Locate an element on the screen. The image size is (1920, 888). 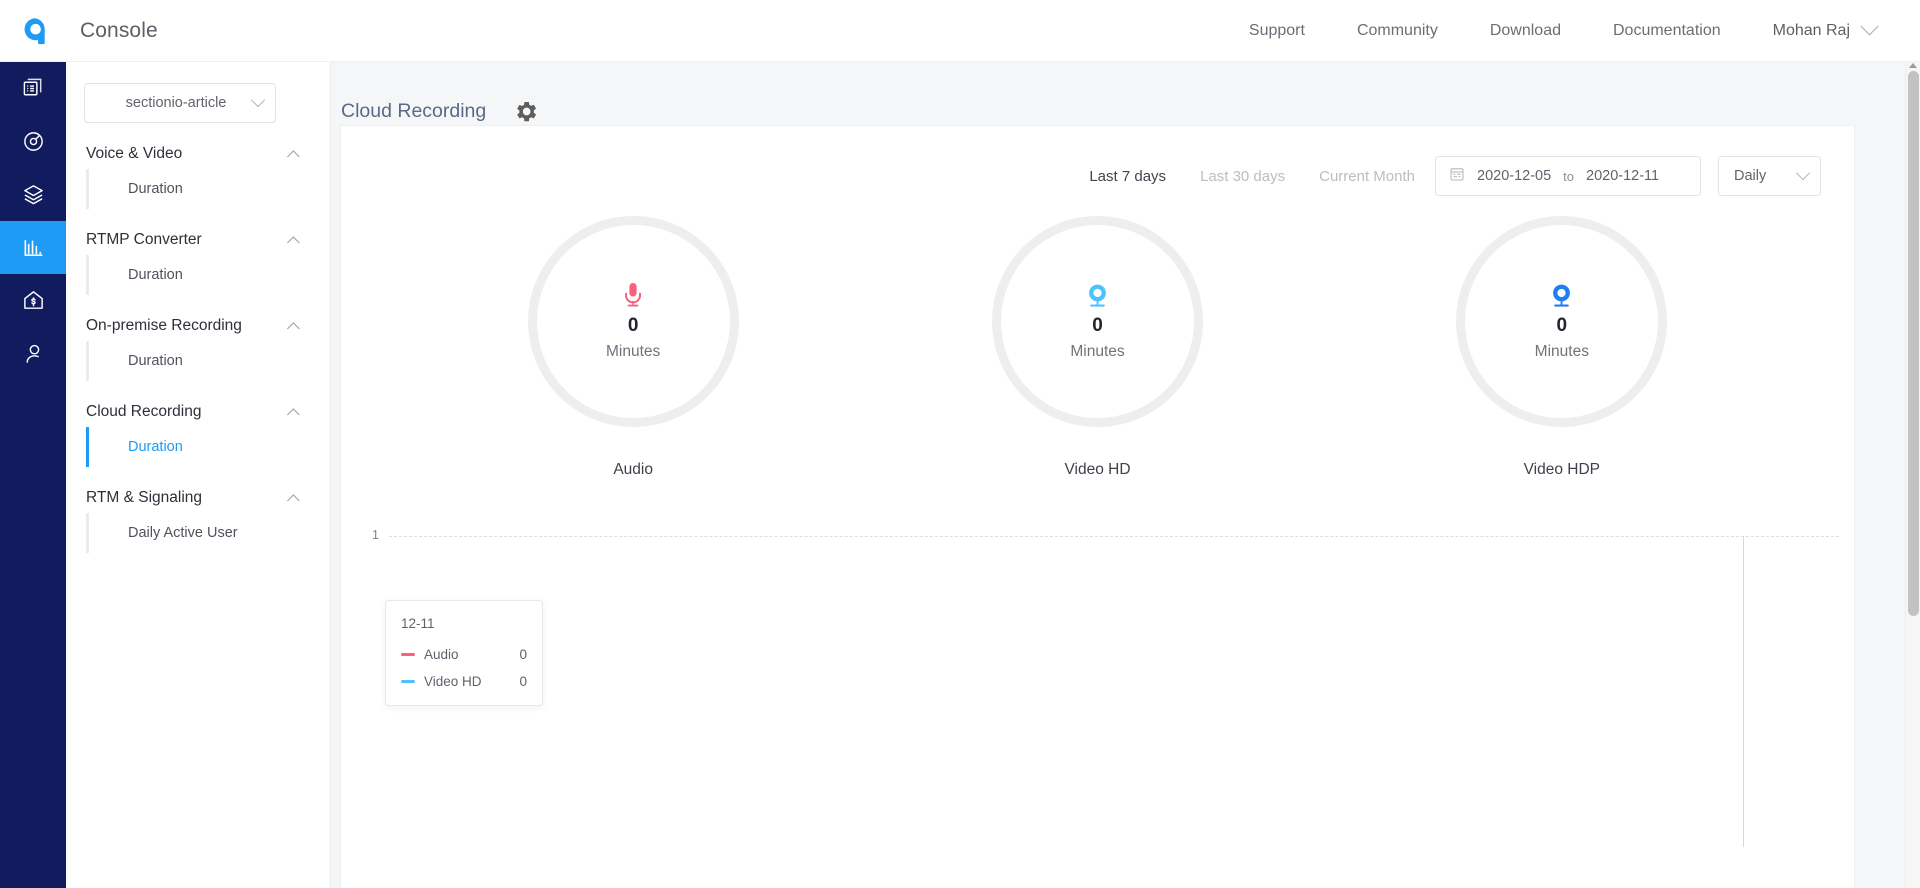
page-scrollbar is located at coordinates (1912, 475).